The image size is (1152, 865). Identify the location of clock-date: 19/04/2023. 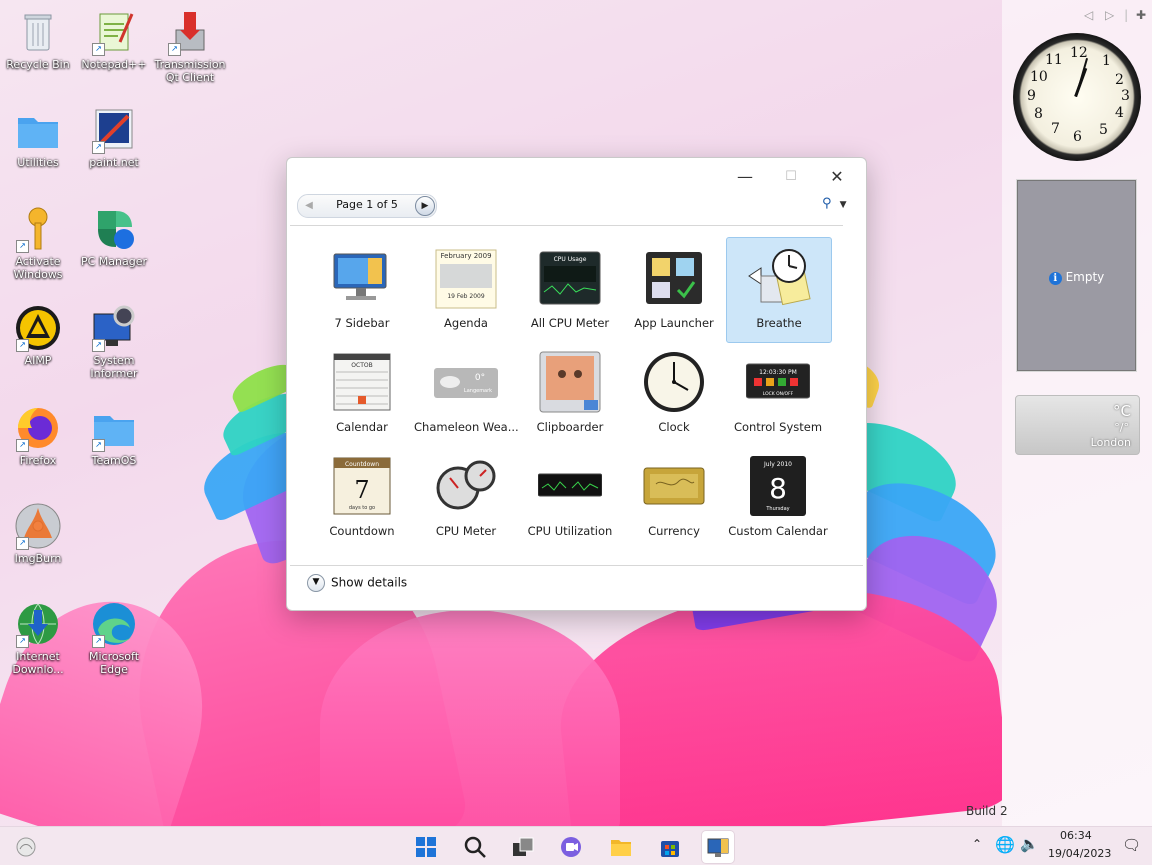
(1079, 853).